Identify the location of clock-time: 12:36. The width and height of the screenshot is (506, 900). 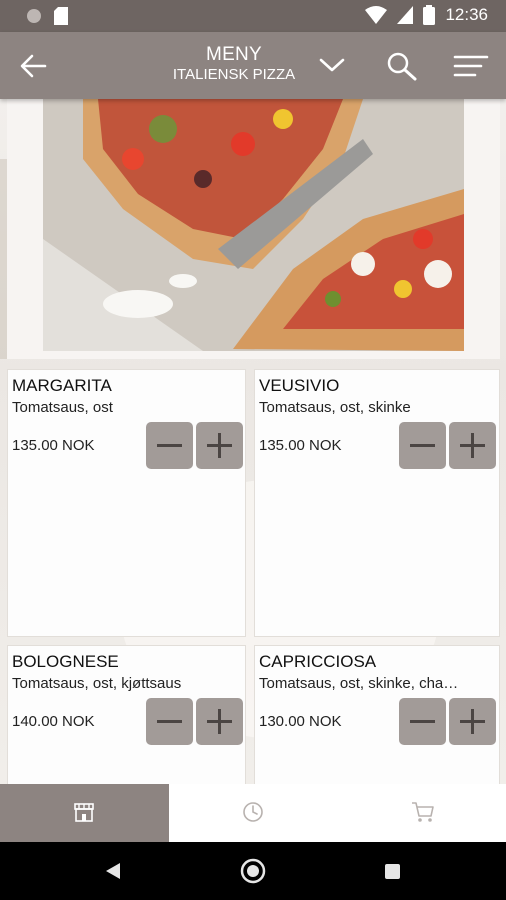
(466, 14).